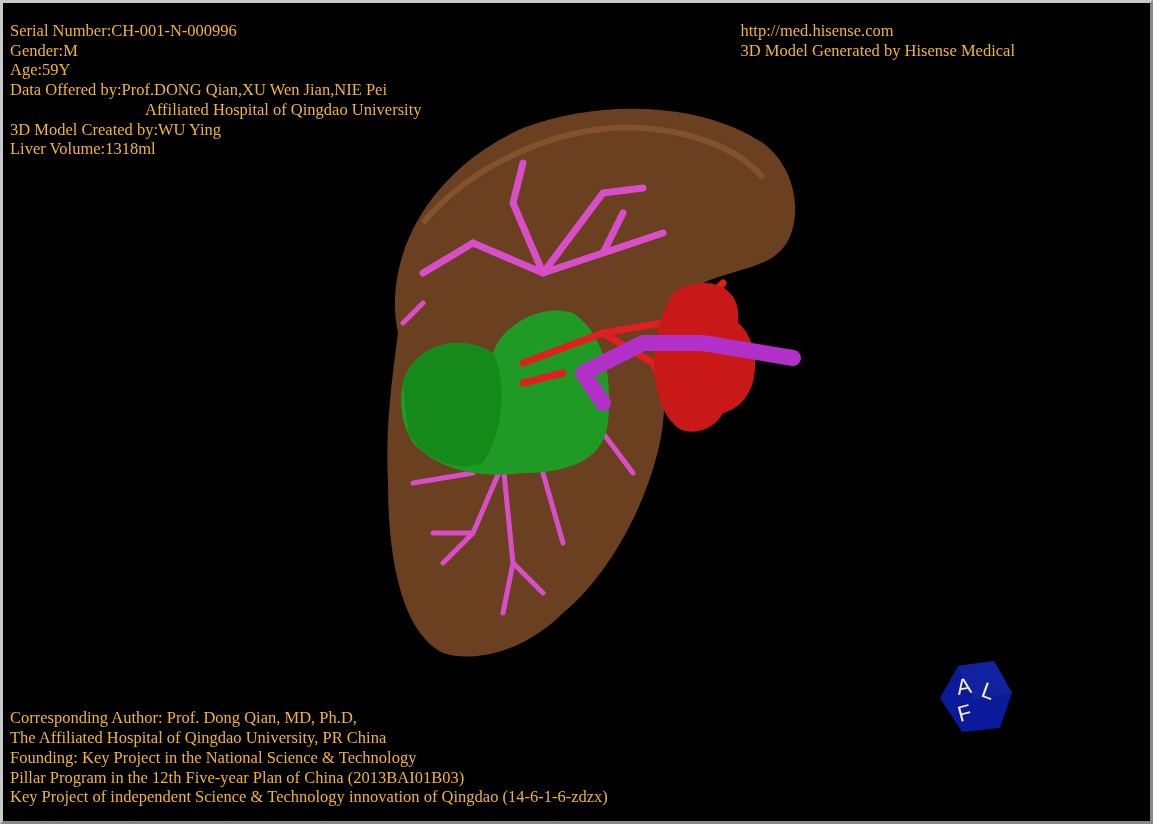  What do you see at coordinates (44, 50) in the screenshot?
I see `patient-info-line: Gender:M` at bounding box center [44, 50].